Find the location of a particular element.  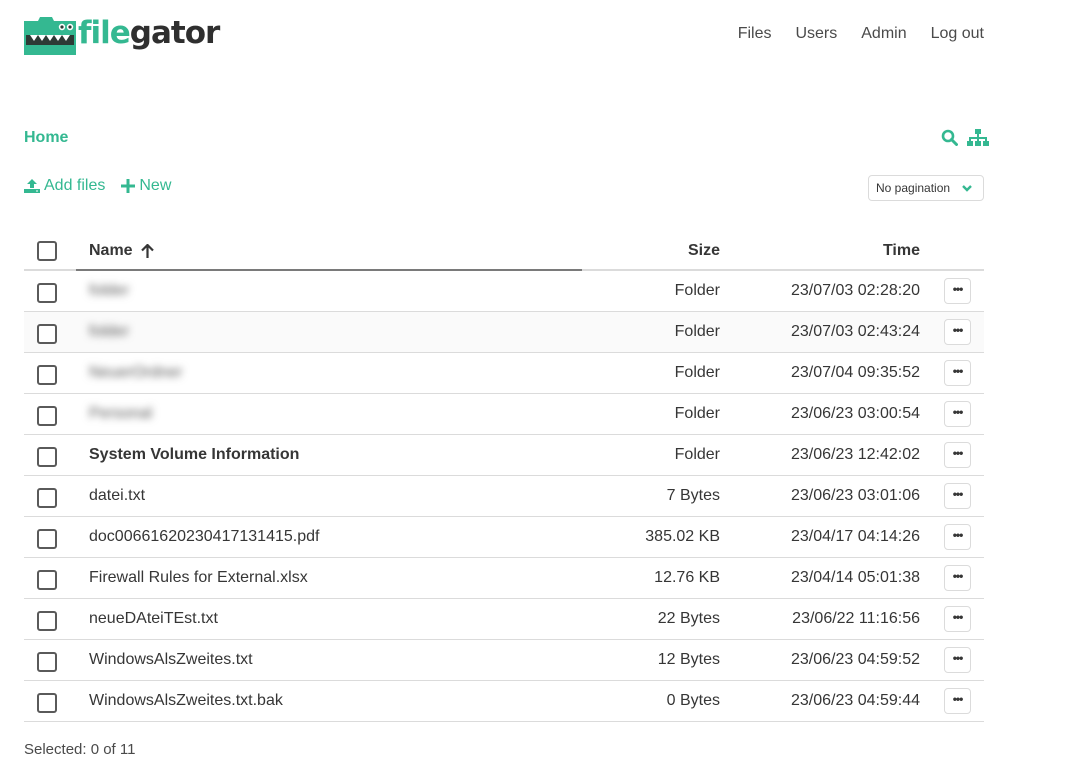

file-name: Personal is located at coordinates (120, 414).